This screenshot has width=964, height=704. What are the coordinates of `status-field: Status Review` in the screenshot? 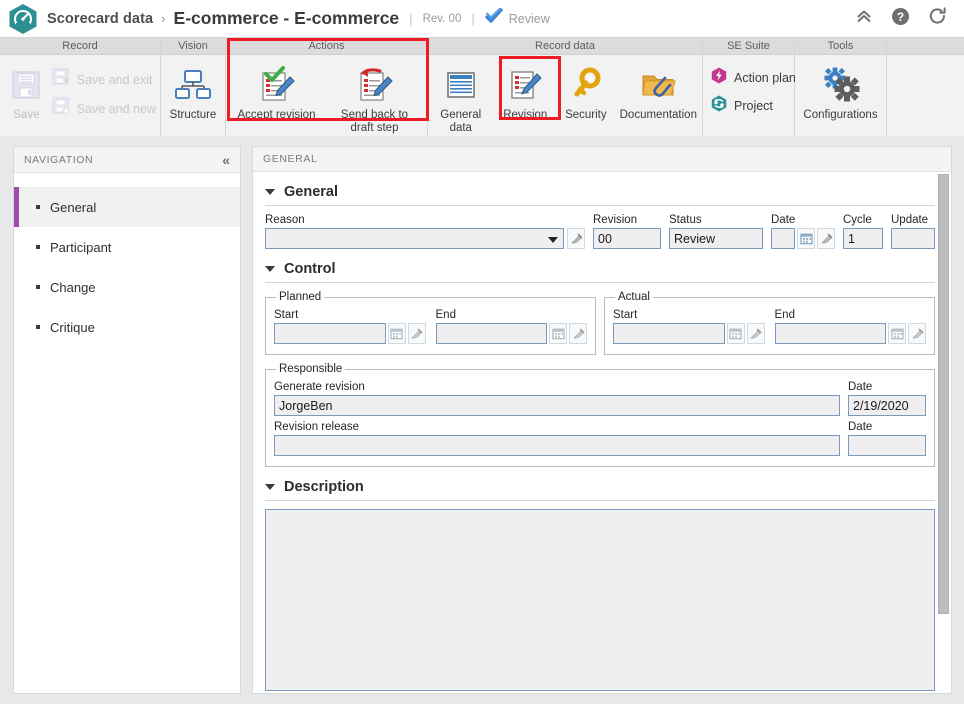 It's located at (716, 231).